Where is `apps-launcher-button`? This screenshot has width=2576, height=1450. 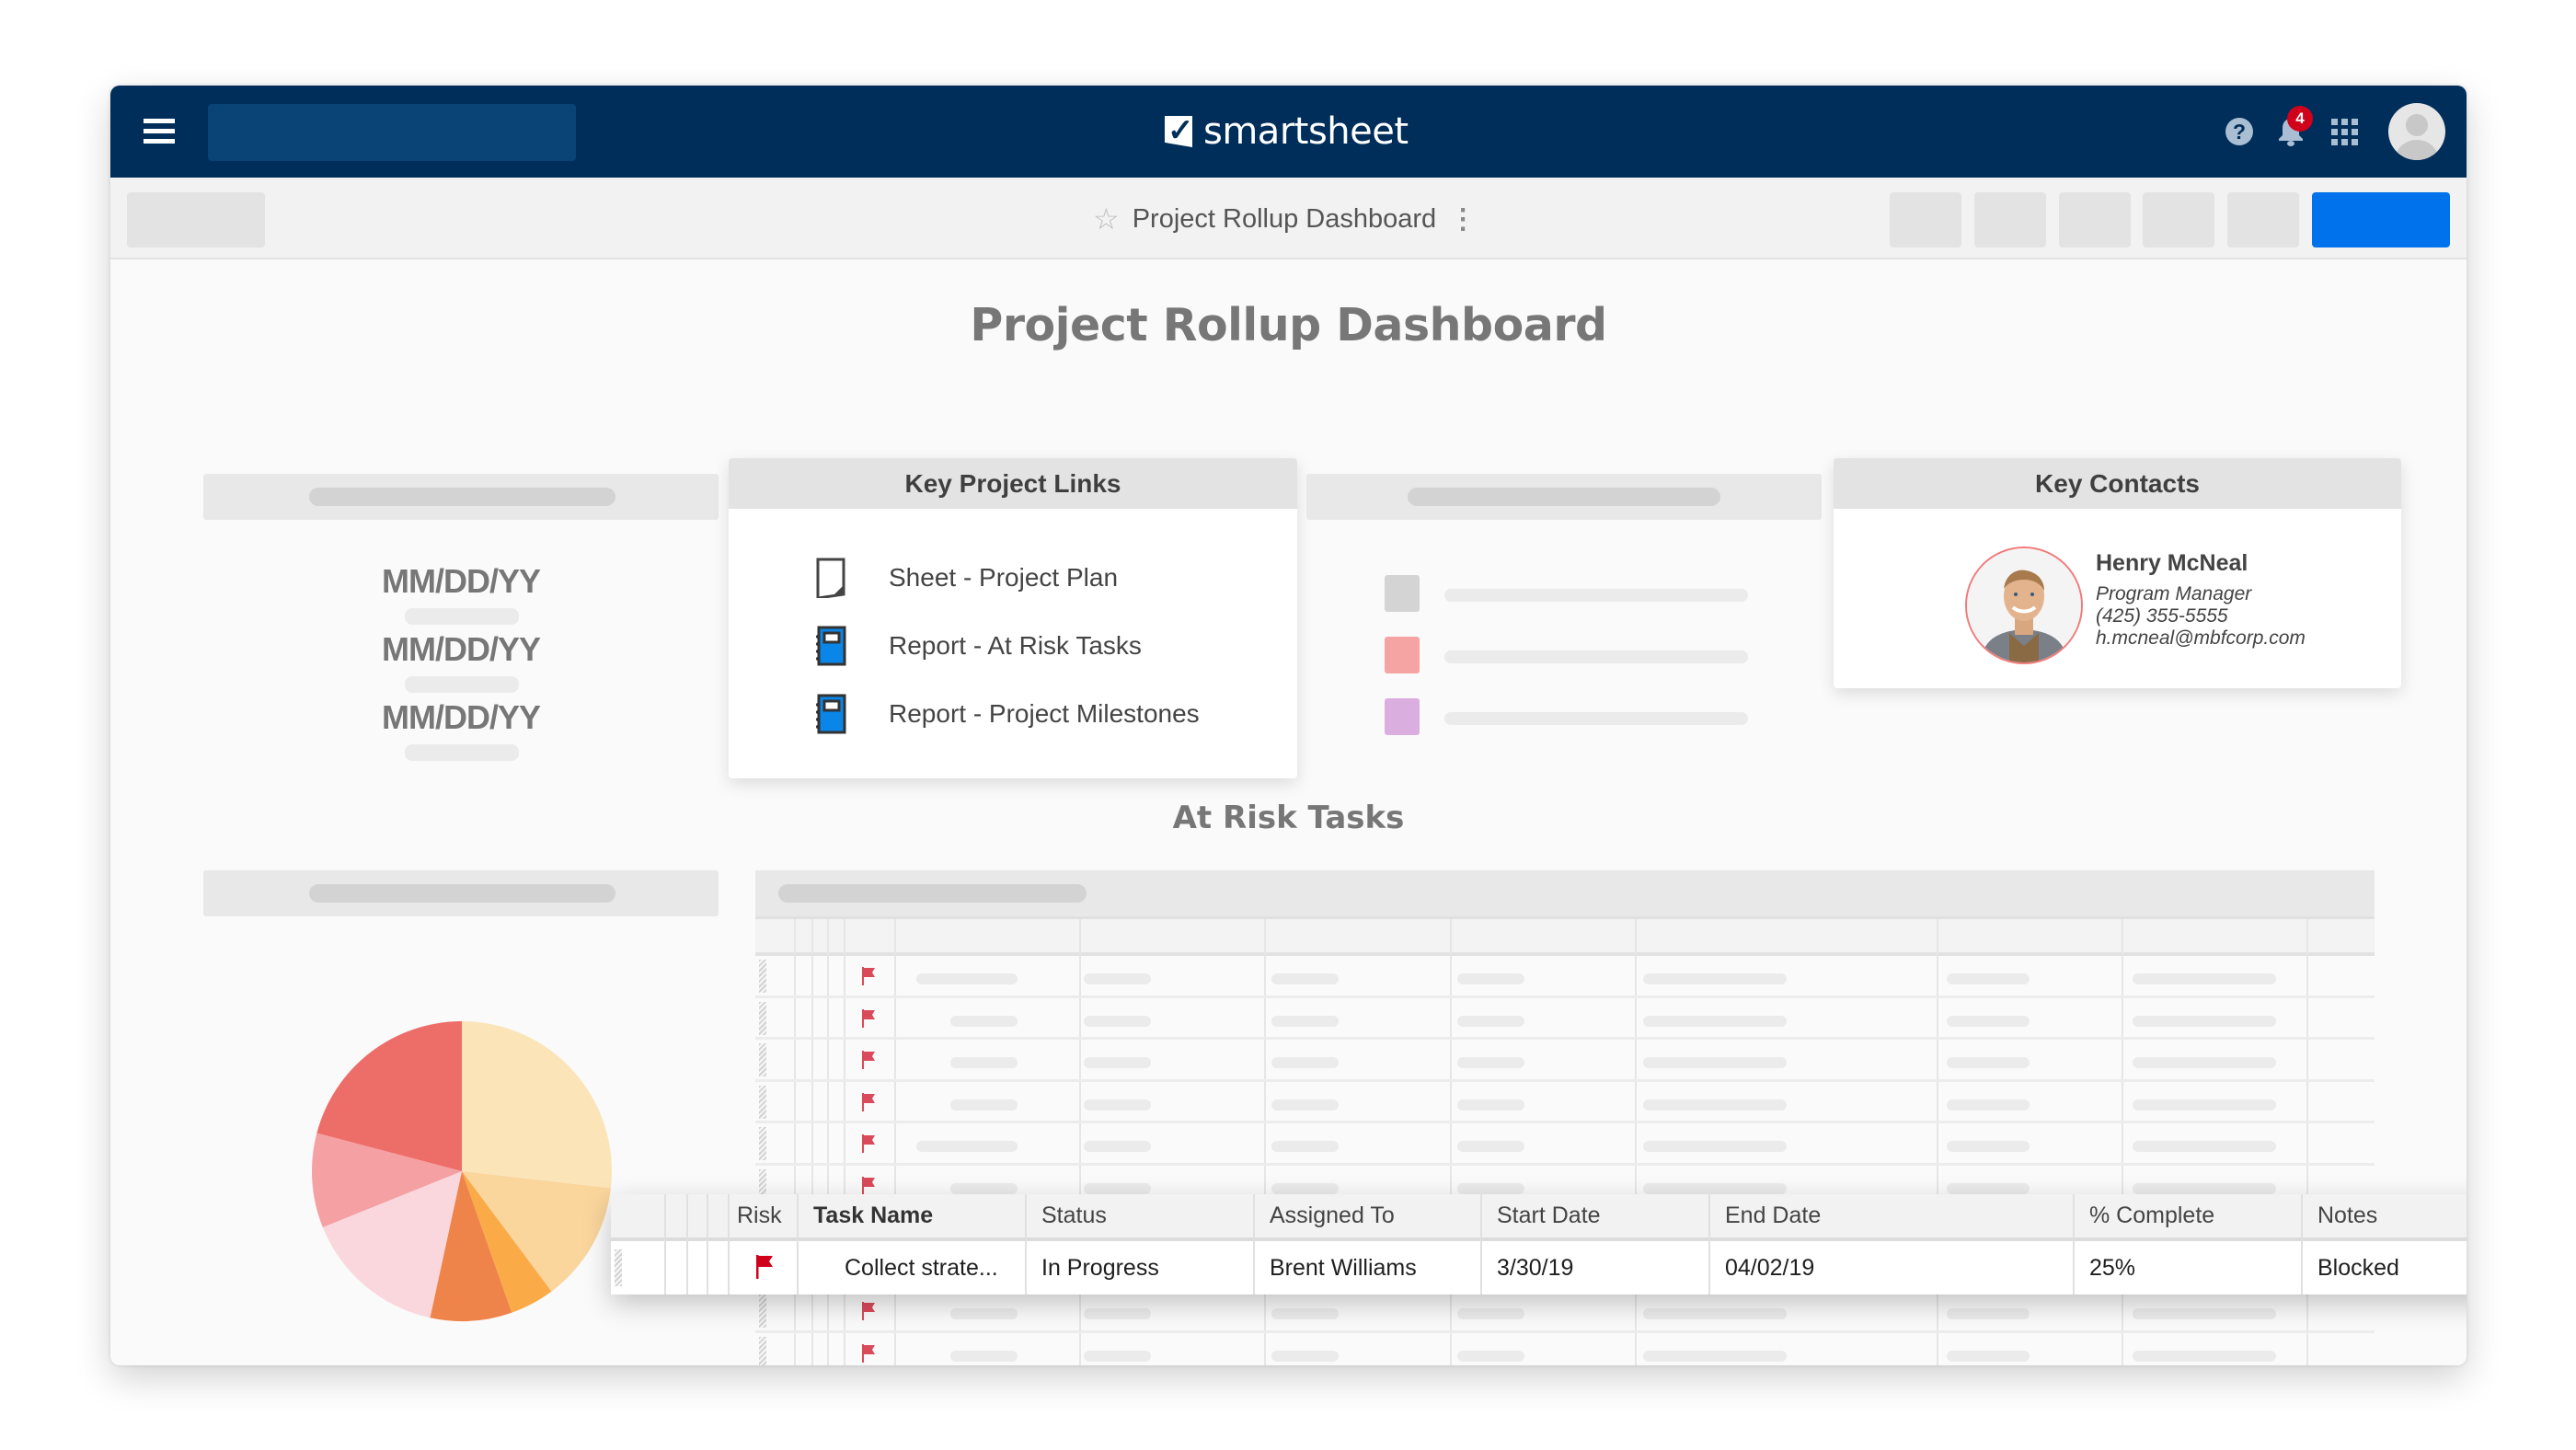 apps-launcher-button is located at coordinates (2344, 132).